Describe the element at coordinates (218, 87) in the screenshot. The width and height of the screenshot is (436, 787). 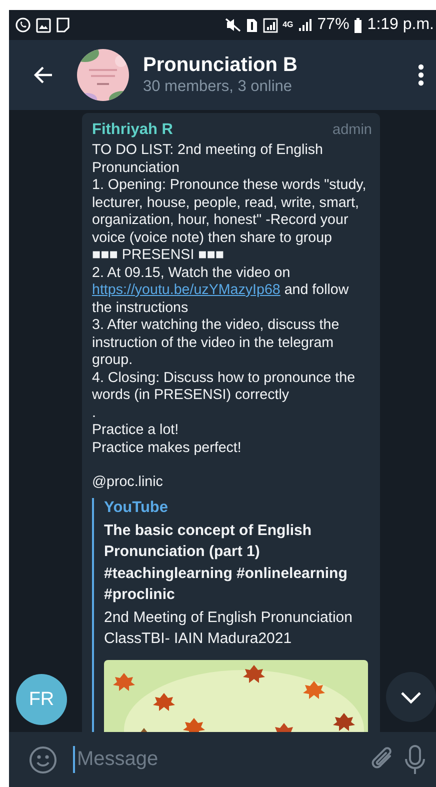
I see `member-count: 30 members, 3 online` at that location.